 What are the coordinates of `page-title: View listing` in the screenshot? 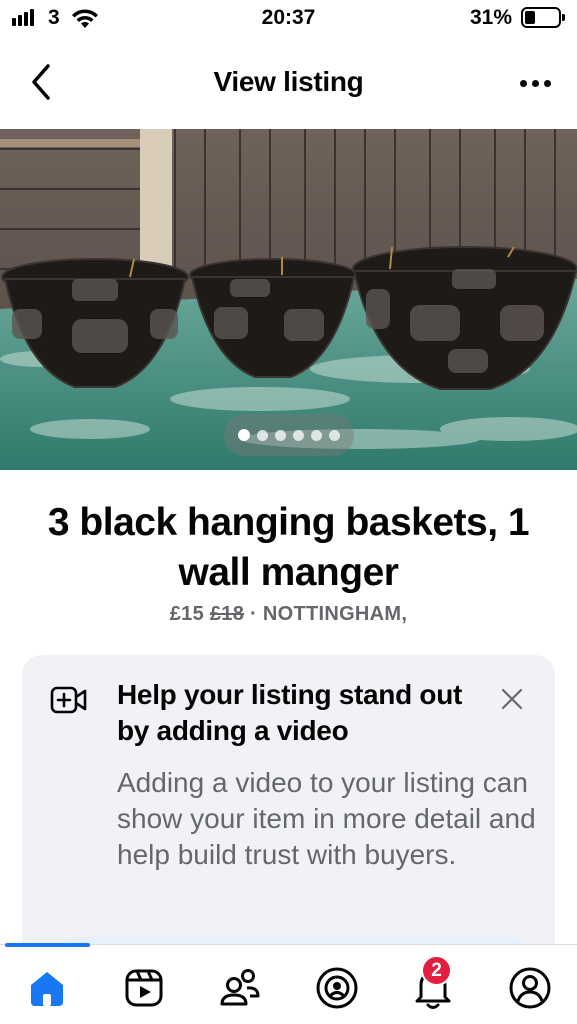 It's located at (288, 81).